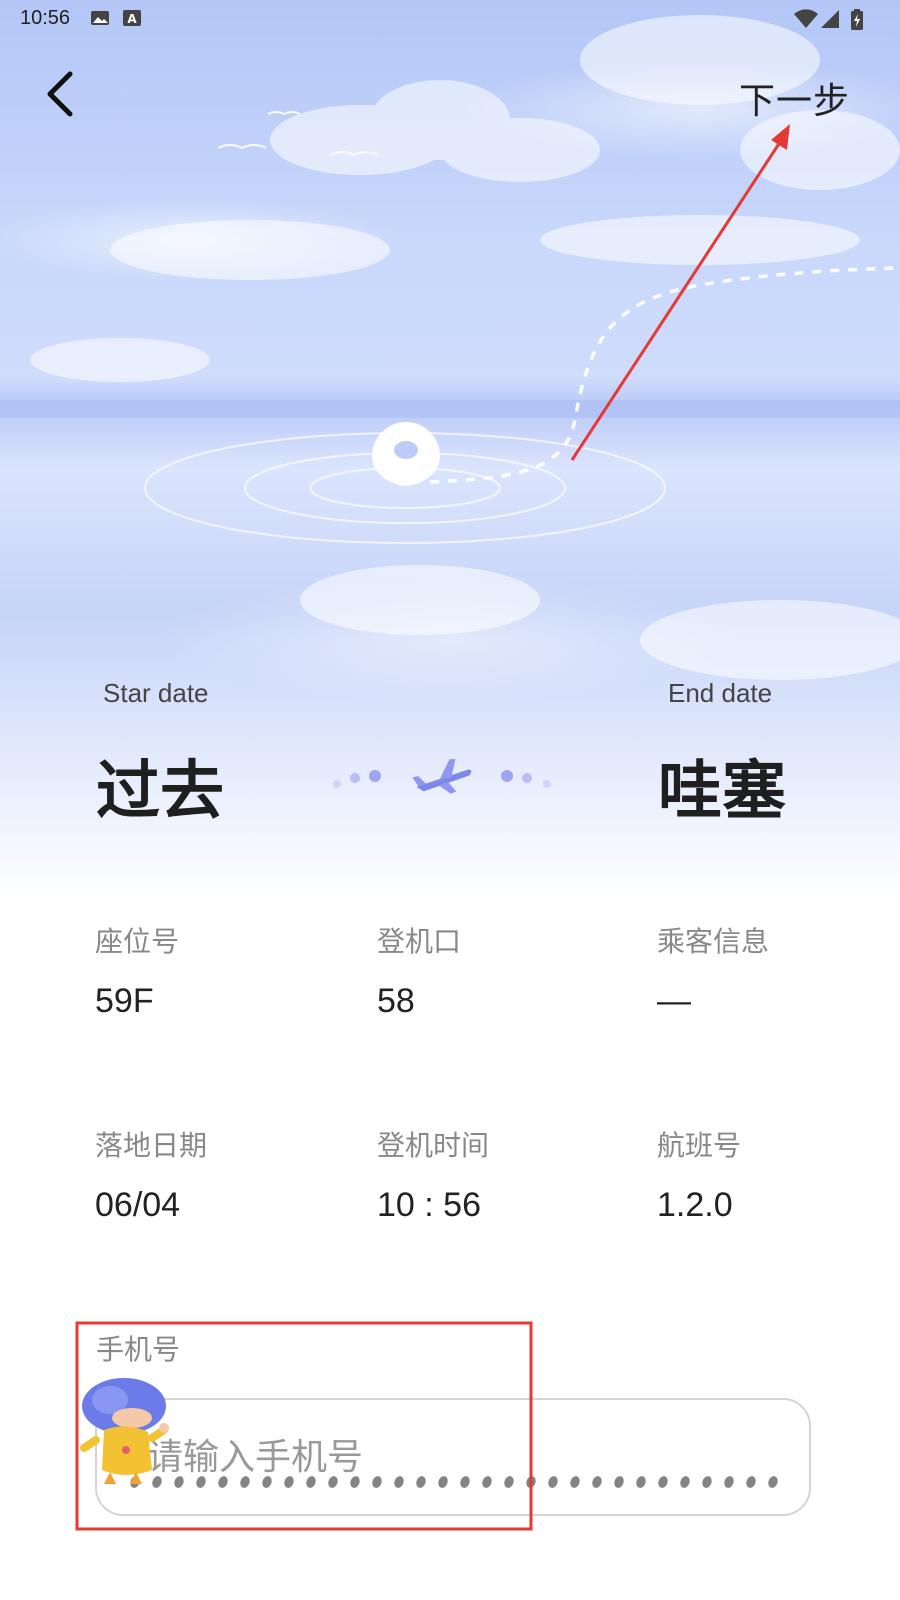 The width and height of the screenshot is (900, 1600). What do you see at coordinates (806, 21) in the screenshot?
I see `wifi-icon` at bounding box center [806, 21].